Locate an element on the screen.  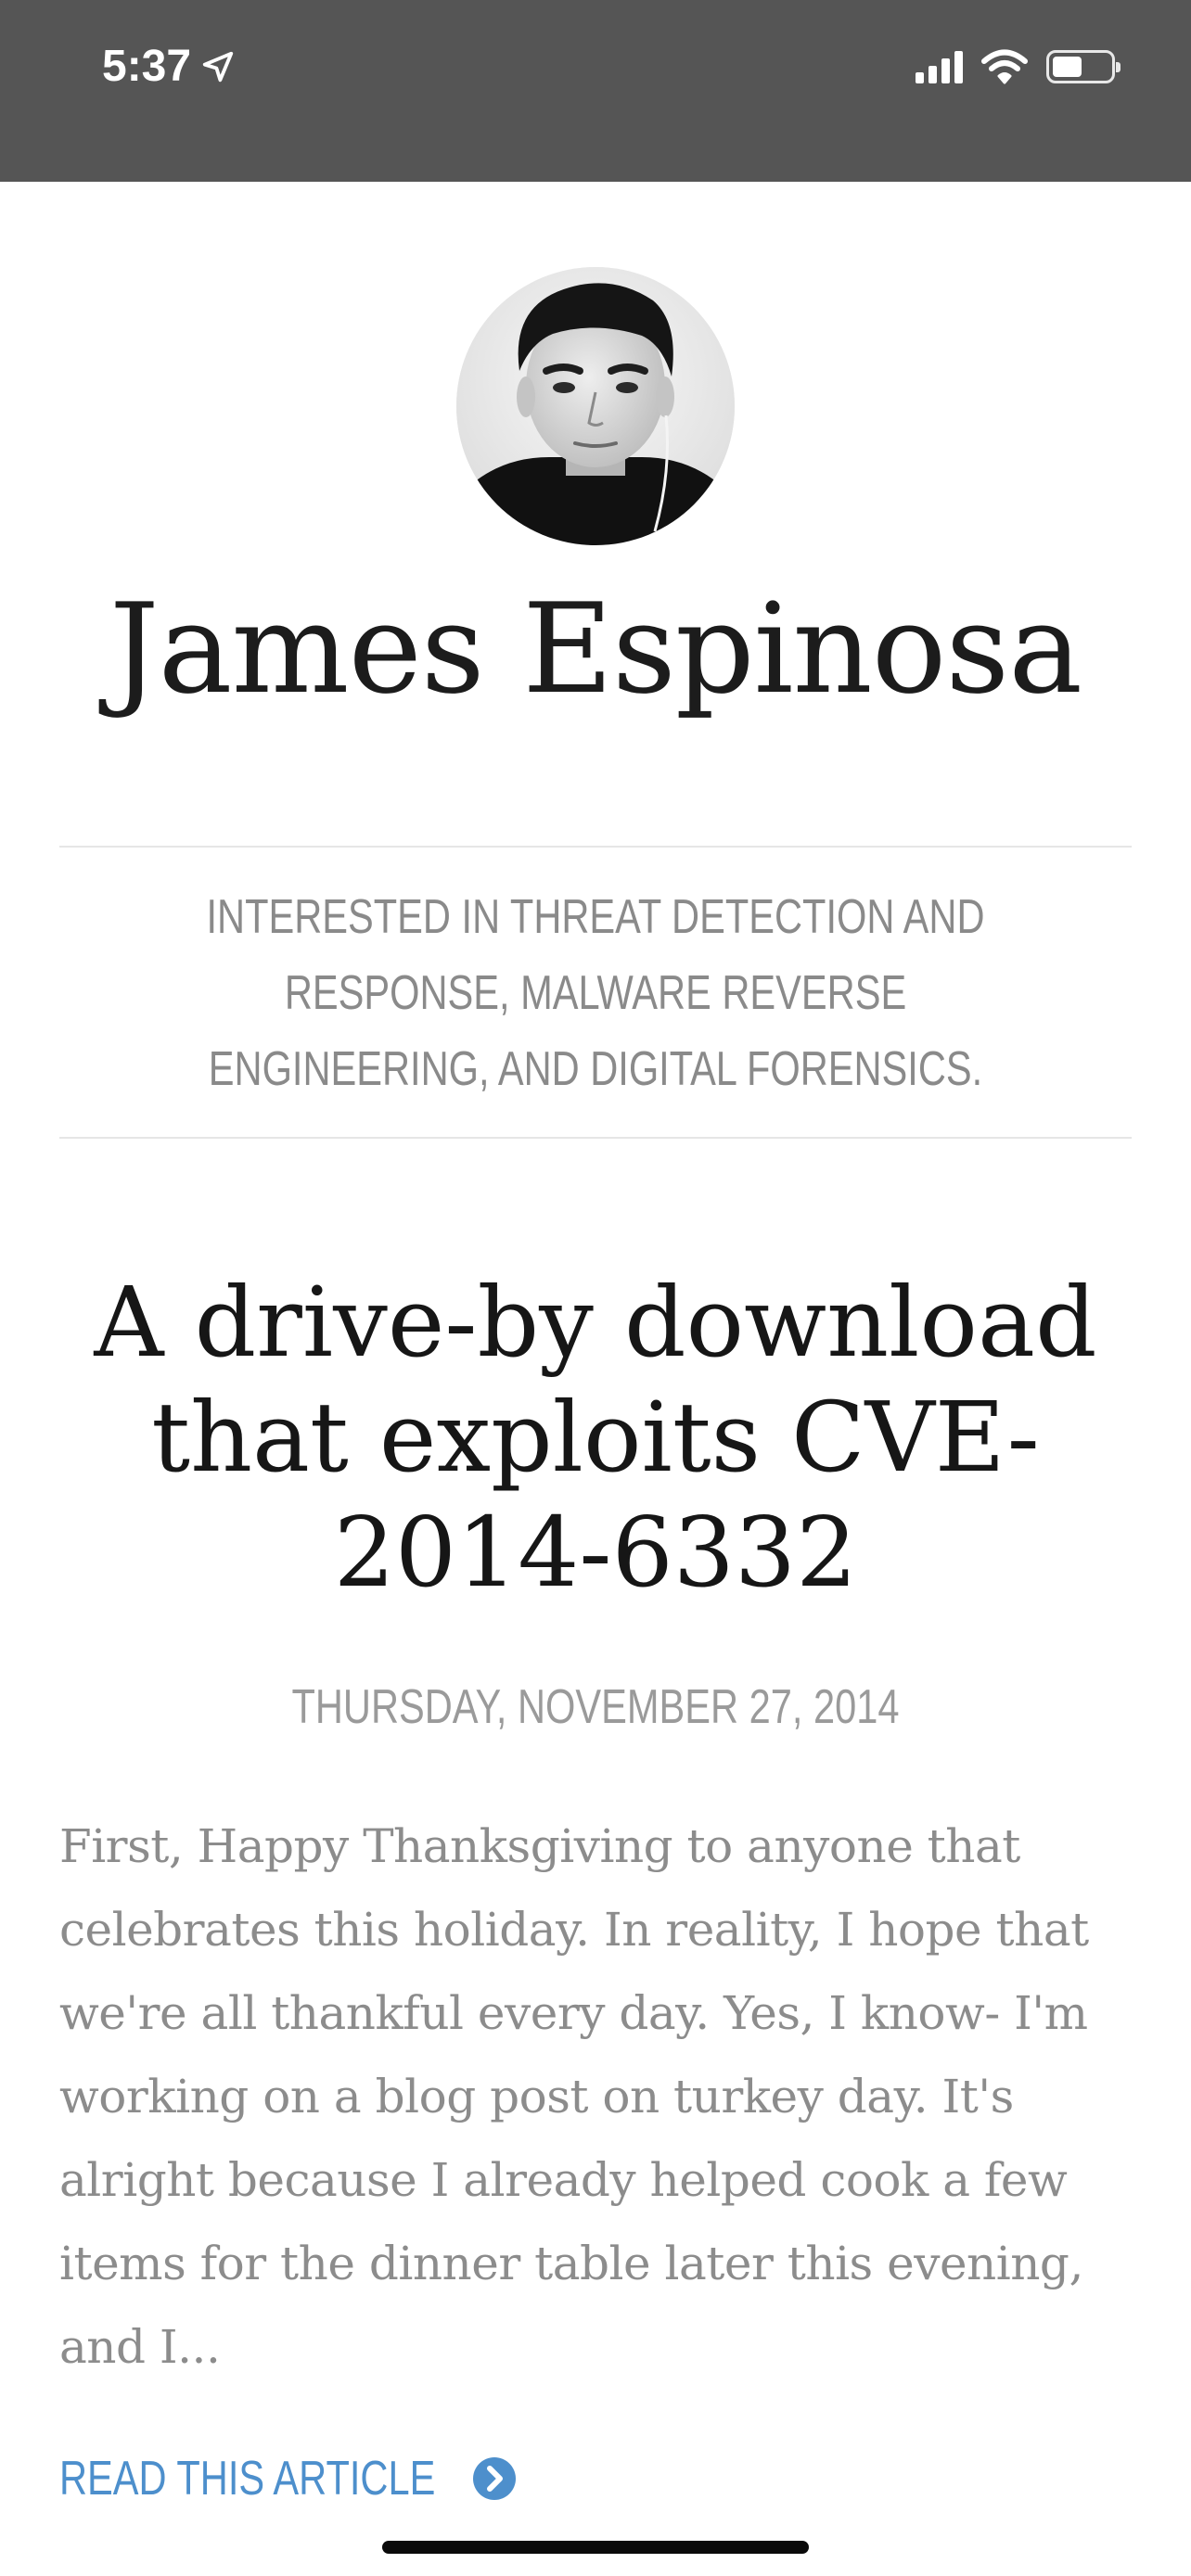
profile-photo is located at coordinates (595, 406).